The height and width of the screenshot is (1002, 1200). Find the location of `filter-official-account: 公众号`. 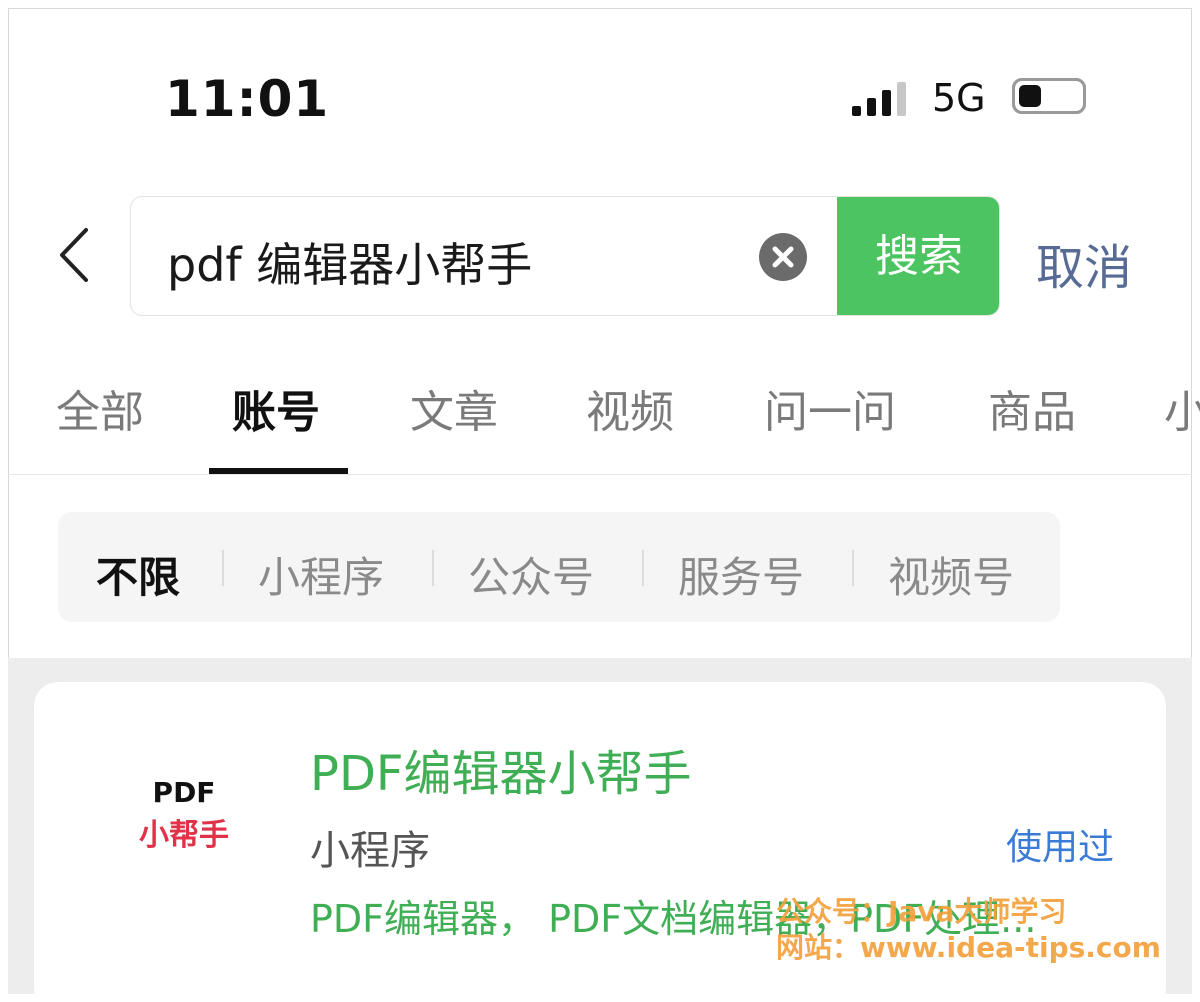

filter-official-account: 公众号 is located at coordinates (531, 574).